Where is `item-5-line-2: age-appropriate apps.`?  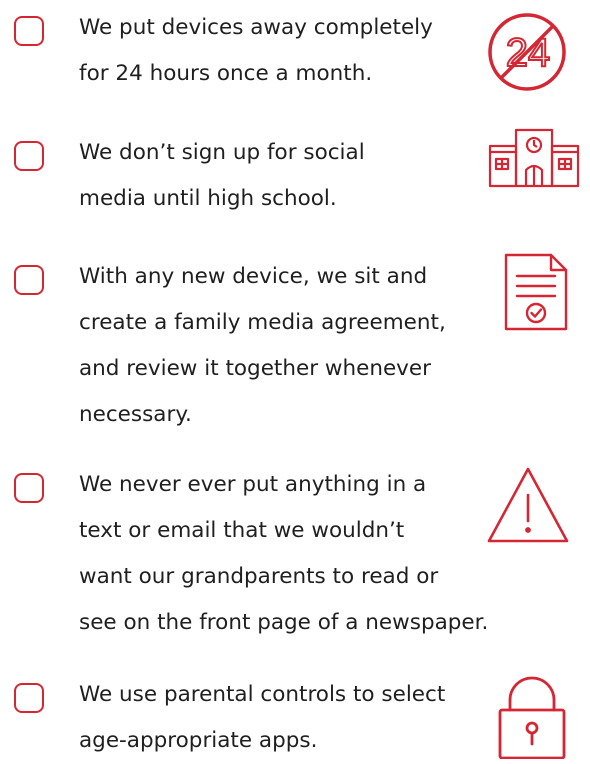 item-5-line-2: age-appropriate apps. is located at coordinates (198, 740).